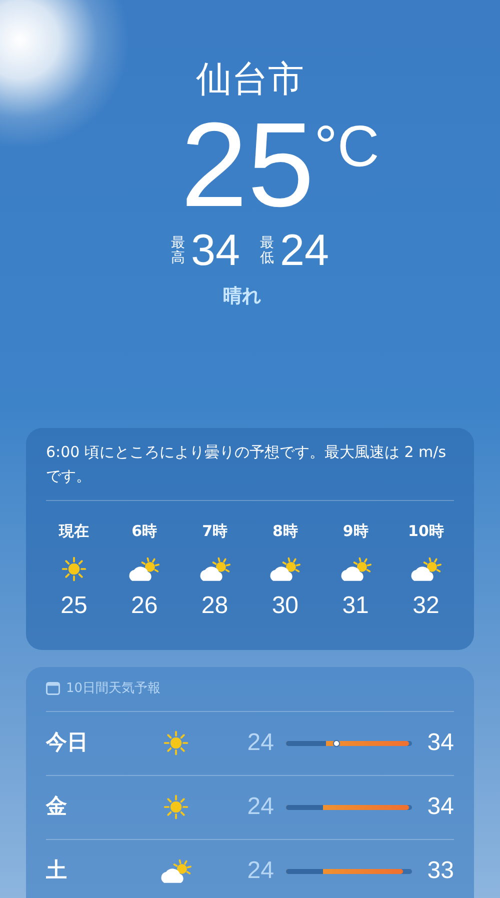 The height and width of the screenshot is (898, 500). Describe the element at coordinates (267, 251) in the screenshot. I see `low-label: 最低` at that location.